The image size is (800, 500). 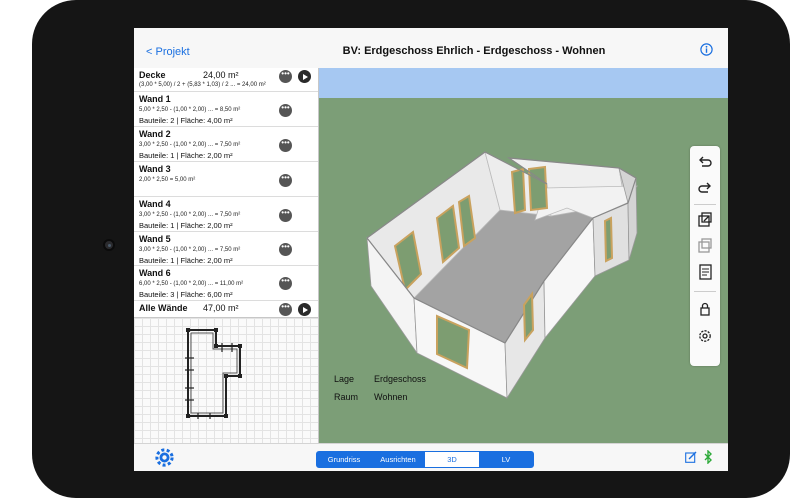 I want to click on gear-icon, so click(x=164, y=457).